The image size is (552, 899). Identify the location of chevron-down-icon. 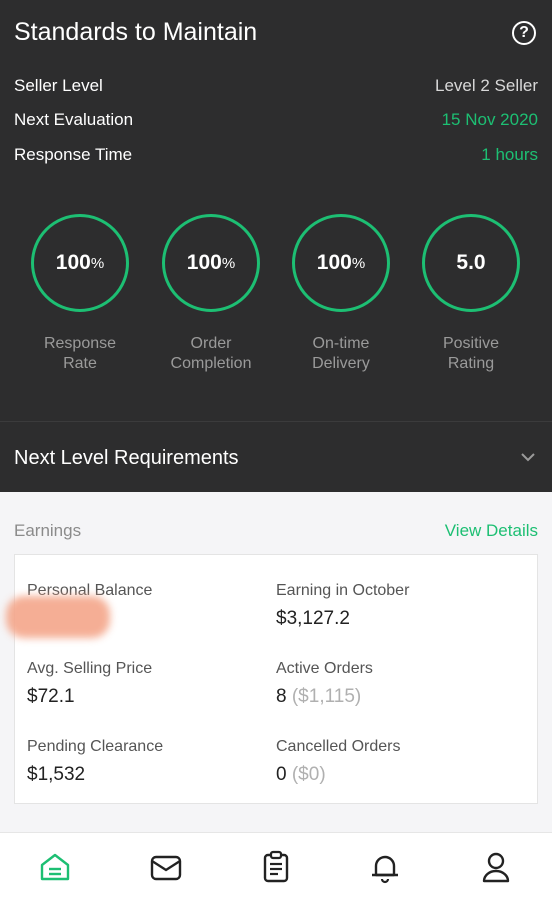
(528, 457).